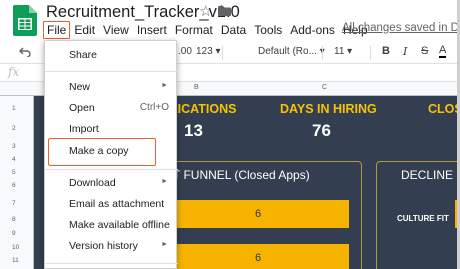 This screenshot has width=460, height=269. What do you see at coordinates (386, 51) in the screenshot?
I see `bold-button: B` at bounding box center [386, 51].